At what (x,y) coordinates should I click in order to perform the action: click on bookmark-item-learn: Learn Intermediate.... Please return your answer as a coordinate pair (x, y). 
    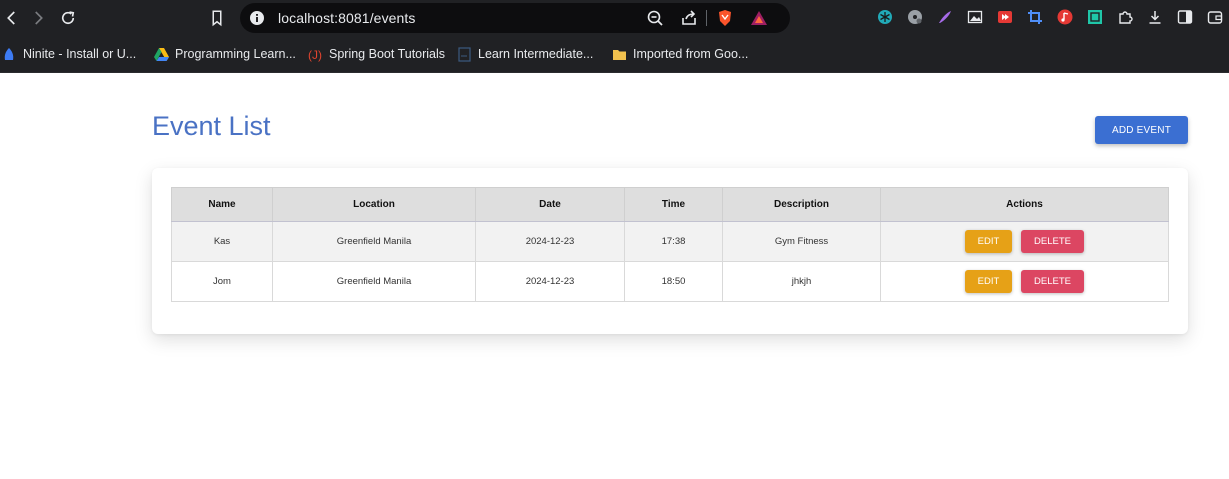
    Looking at the image, I should click on (525, 54).